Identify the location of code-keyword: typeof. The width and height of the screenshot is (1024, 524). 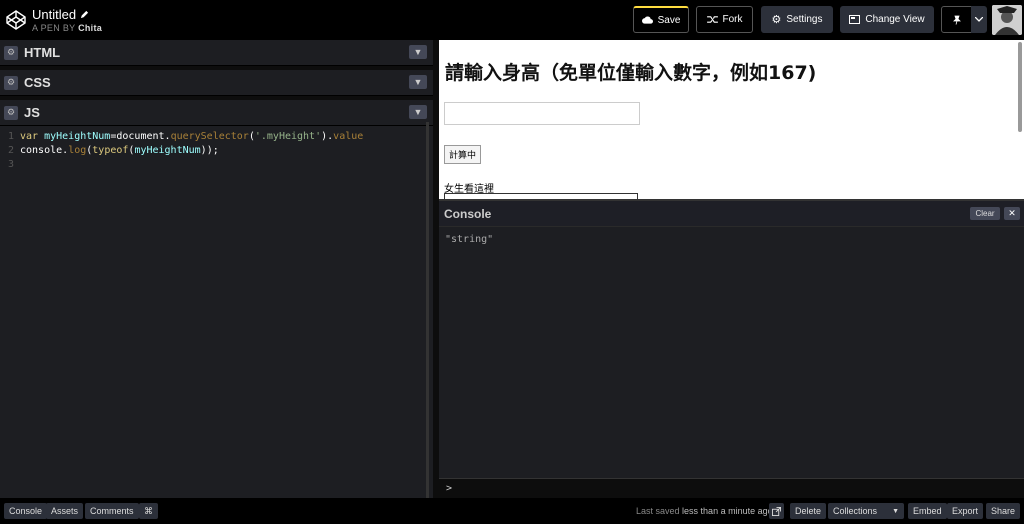
(110, 150).